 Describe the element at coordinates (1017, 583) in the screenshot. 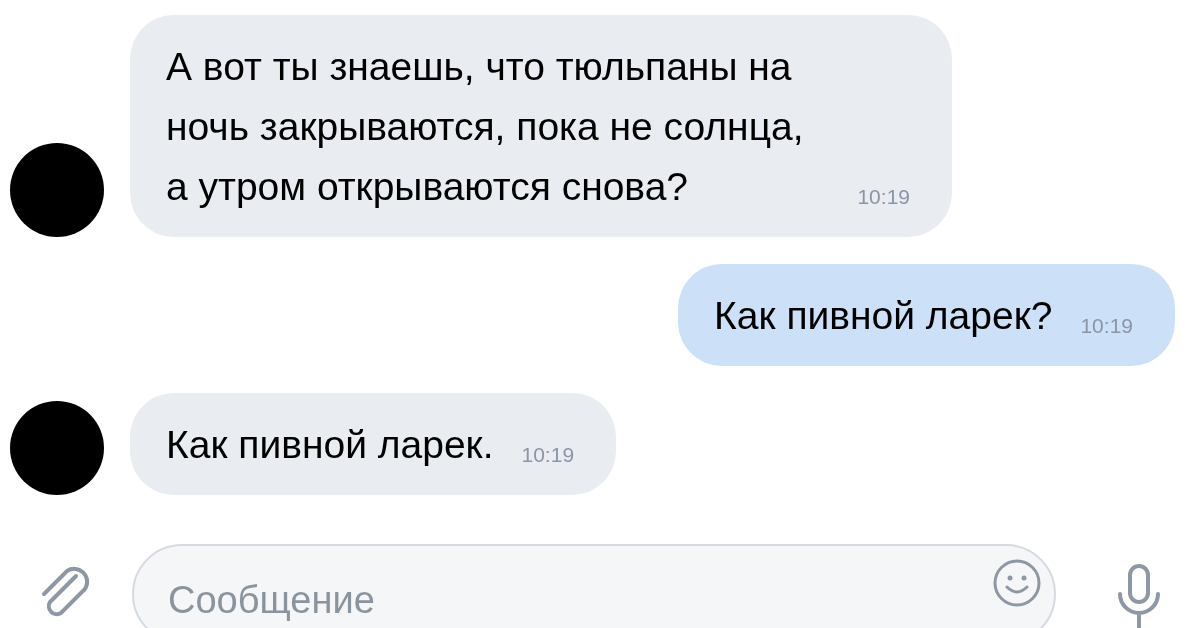

I see `emoji-icon` at that location.